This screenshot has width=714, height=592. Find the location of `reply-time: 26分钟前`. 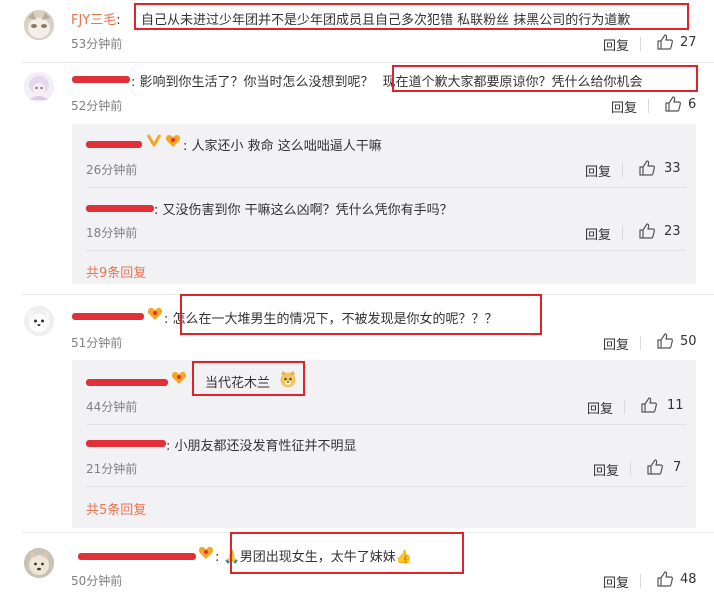

reply-time: 26分钟前 is located at coordinates (112, 170).